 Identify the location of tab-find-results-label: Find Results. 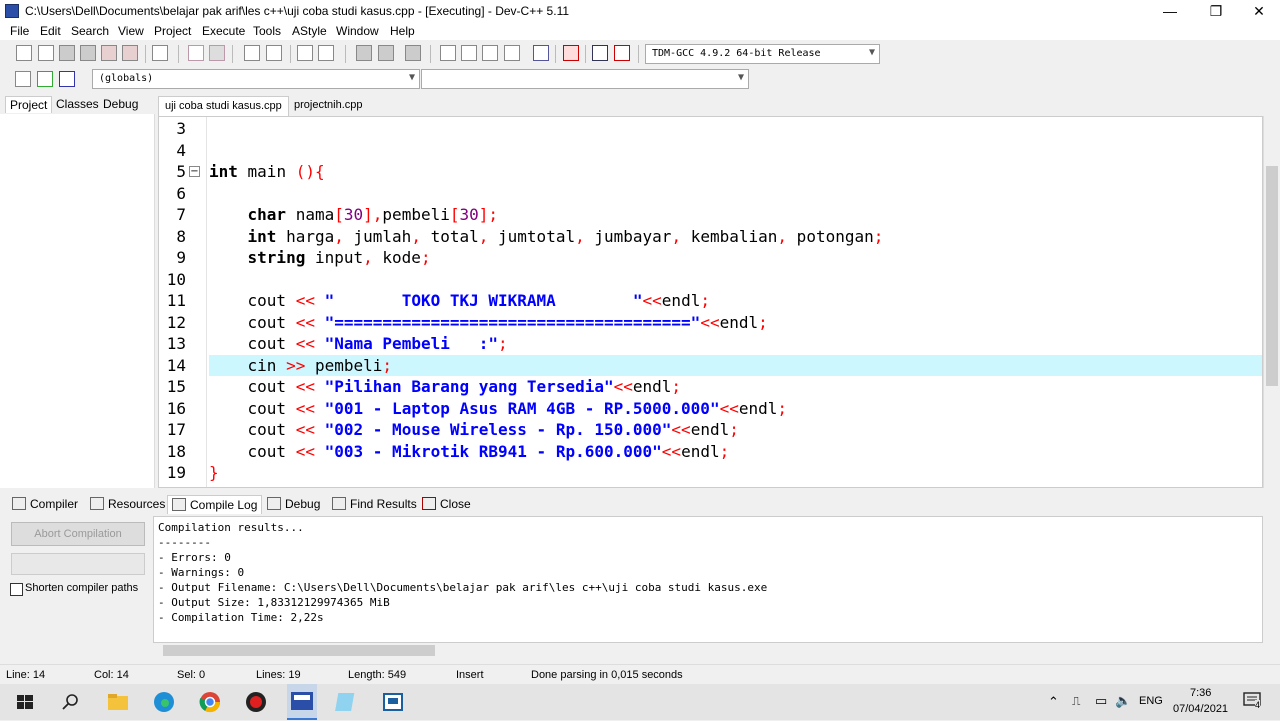
(383, 504).